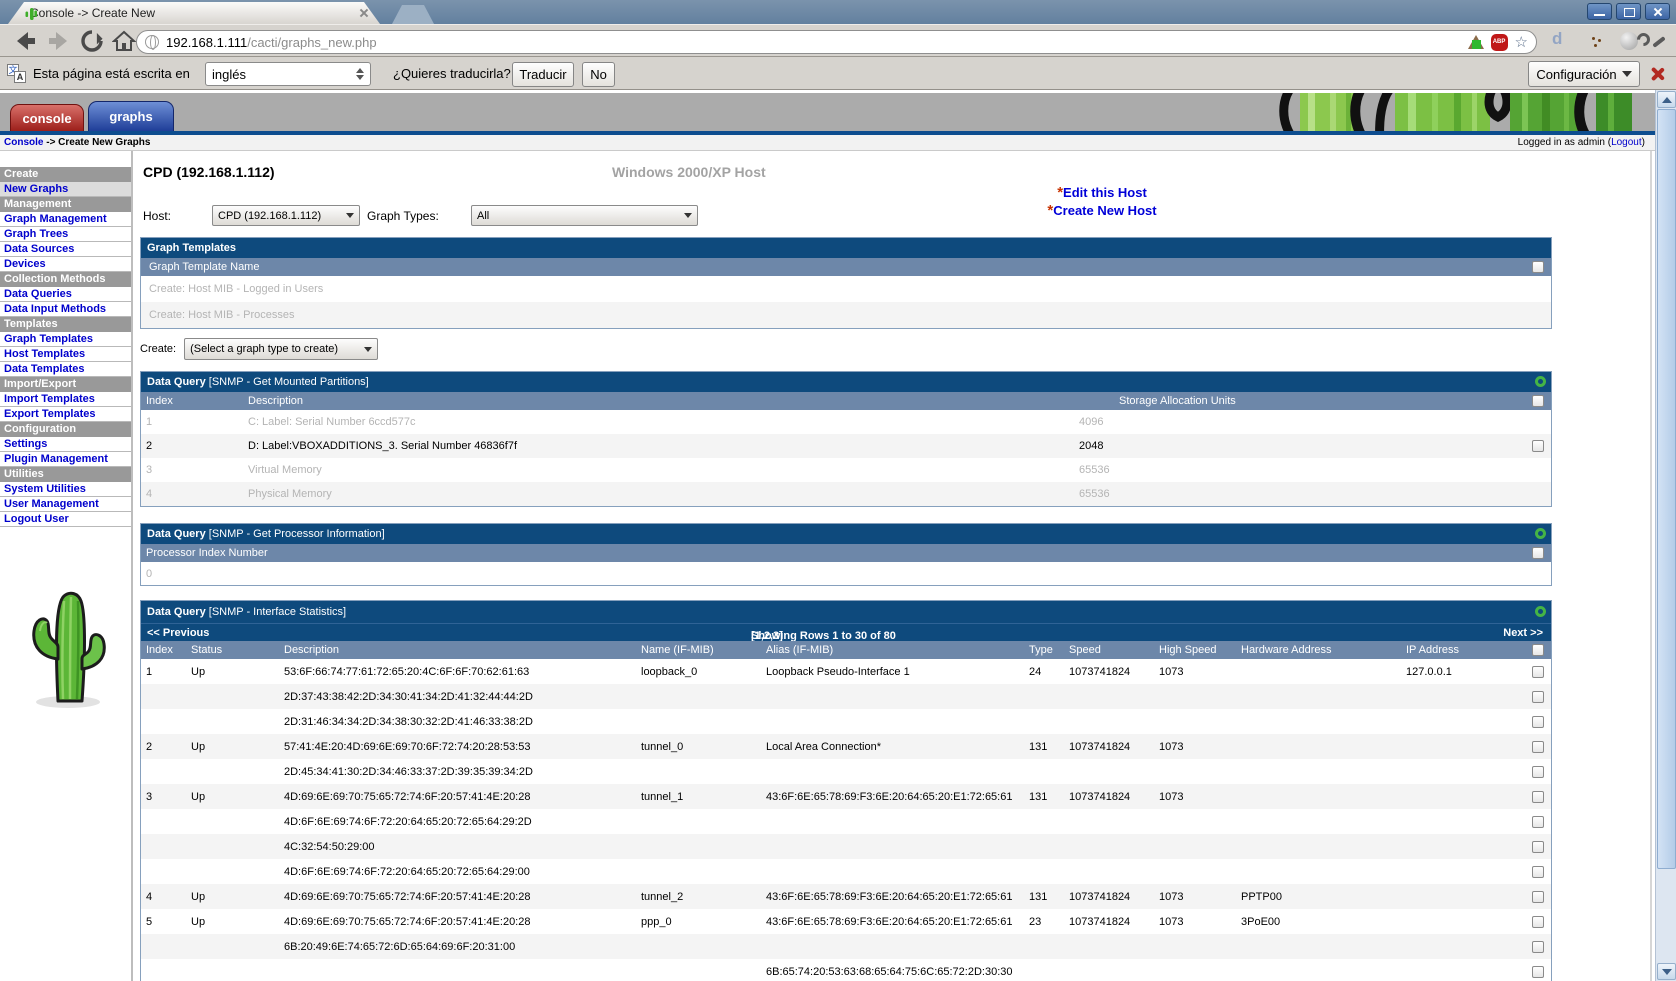  Describe the element at coordinates (65, 414) in the screenshot. I see `sidebar-item-export-templates: Export Templates` at that location.